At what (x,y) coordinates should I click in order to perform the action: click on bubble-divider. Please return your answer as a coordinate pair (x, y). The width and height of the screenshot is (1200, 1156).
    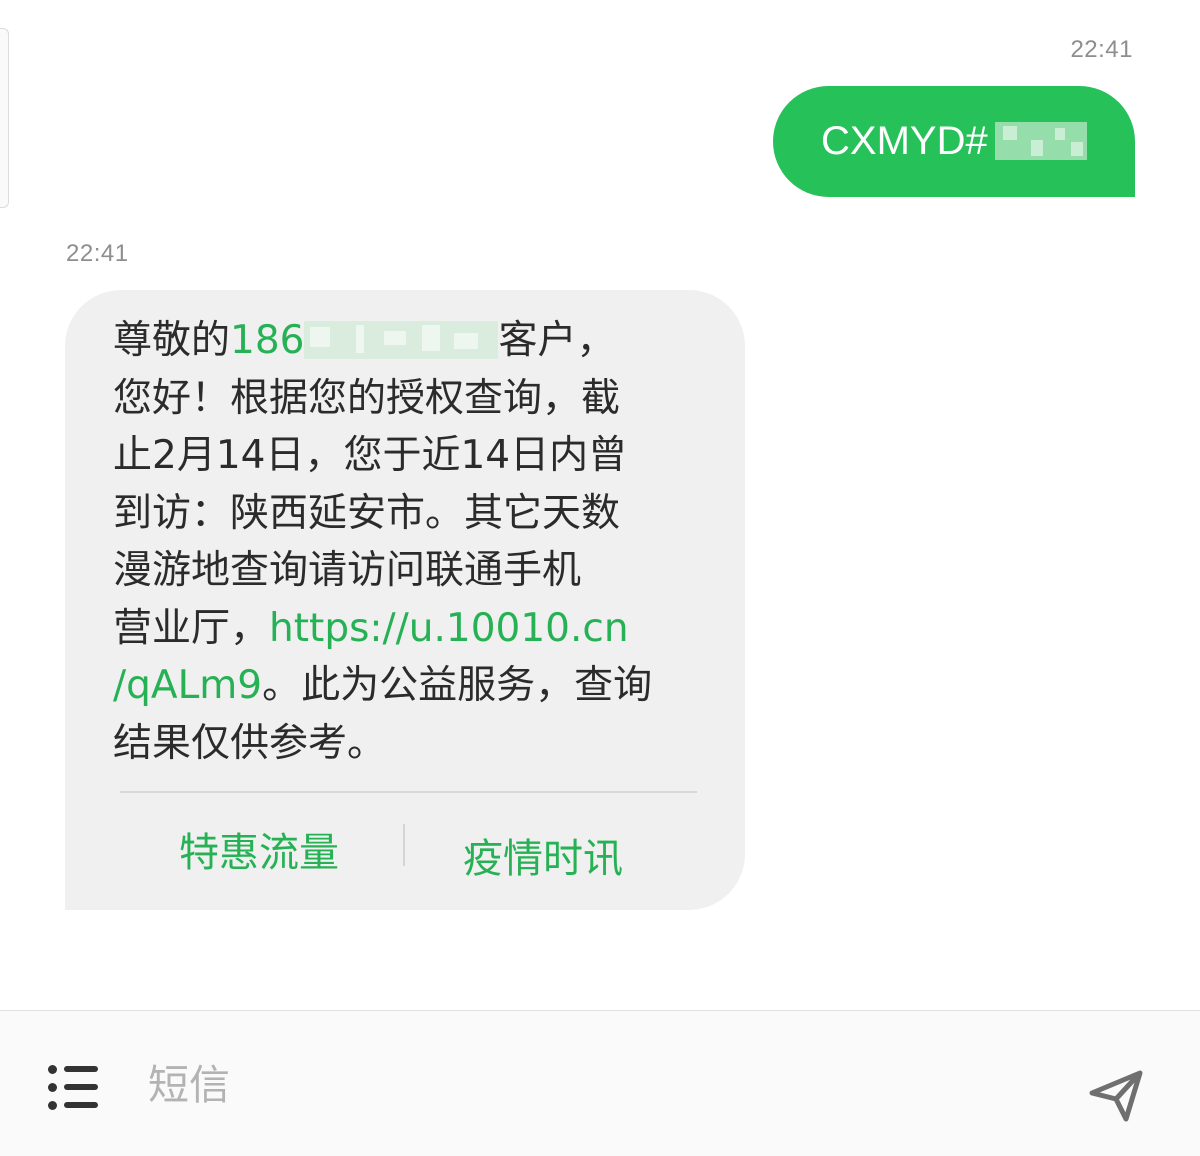
    Looking at the image, I should click on (408, 792).